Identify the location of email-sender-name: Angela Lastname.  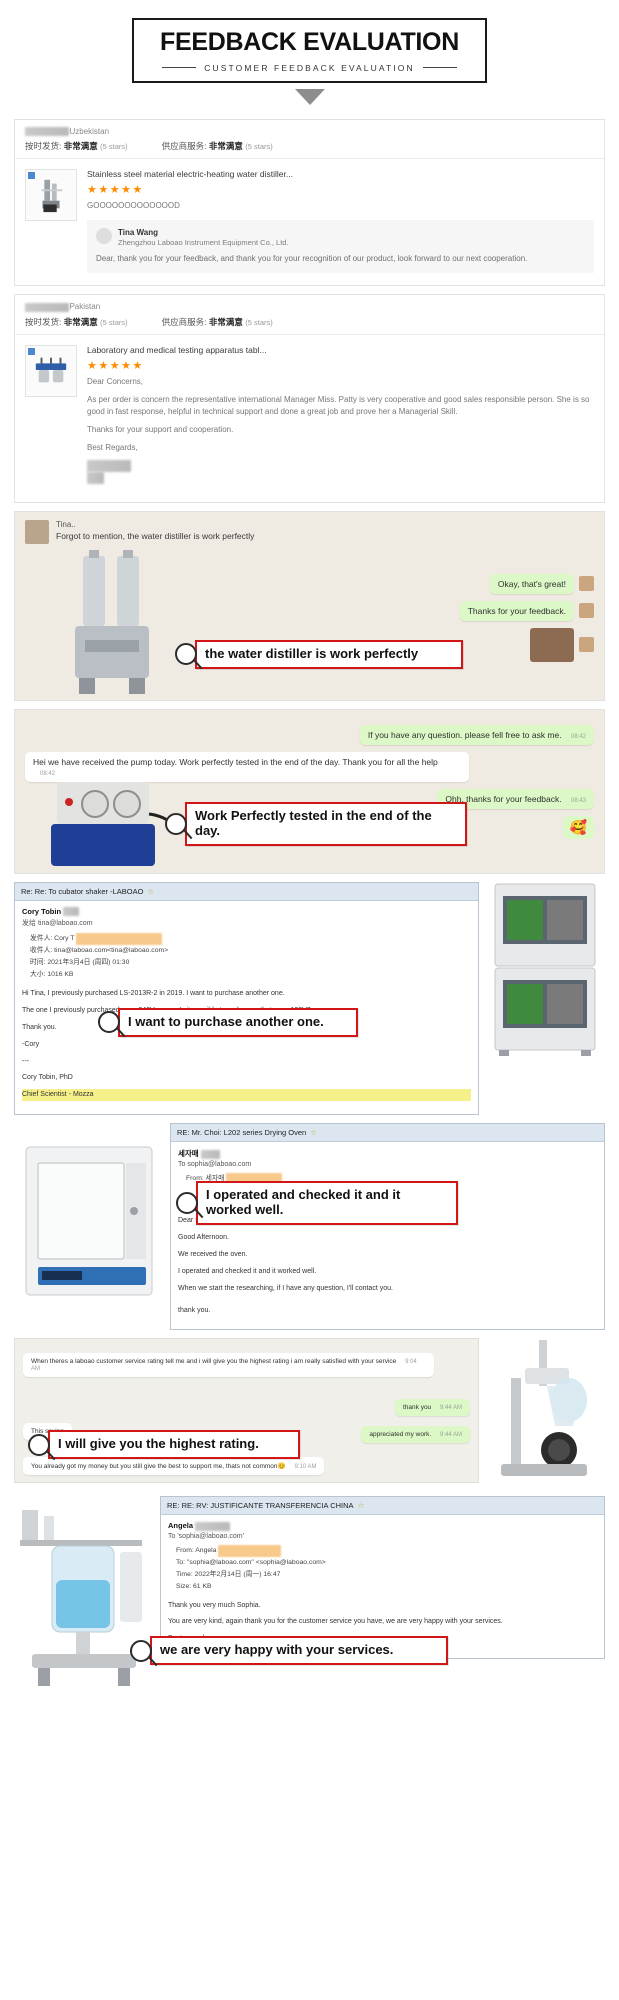
(382, 1526).